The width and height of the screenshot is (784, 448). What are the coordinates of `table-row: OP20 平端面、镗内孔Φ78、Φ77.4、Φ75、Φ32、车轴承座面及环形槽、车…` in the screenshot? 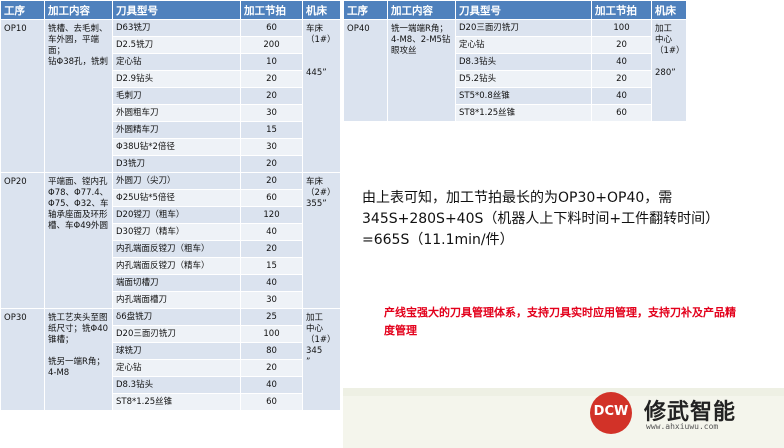 It's located at (170, 240).